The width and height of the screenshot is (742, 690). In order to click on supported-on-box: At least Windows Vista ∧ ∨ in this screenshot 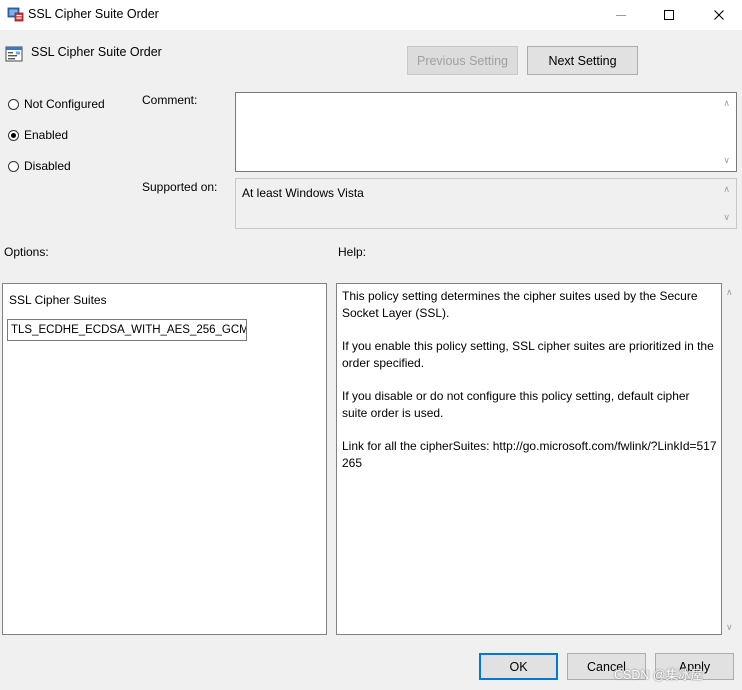, I will do `click(486, 203)`.